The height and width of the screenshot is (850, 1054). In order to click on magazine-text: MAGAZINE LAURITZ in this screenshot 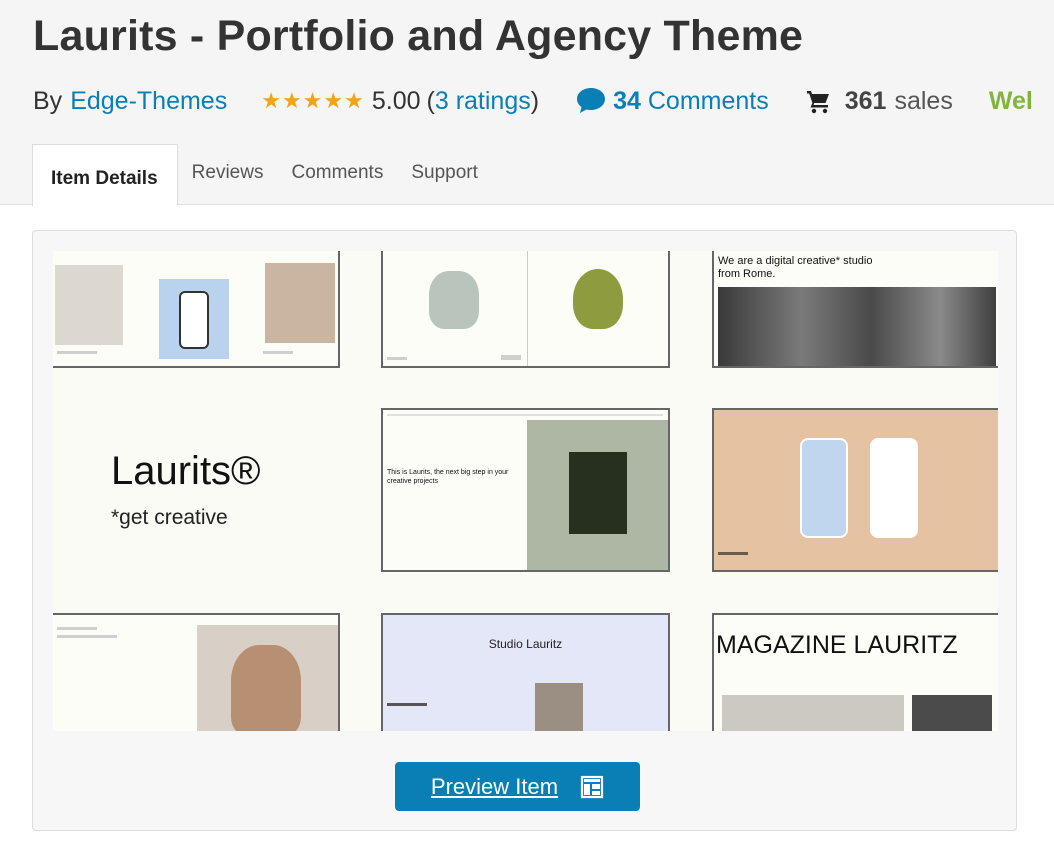, I will do `click(837, 645)`.